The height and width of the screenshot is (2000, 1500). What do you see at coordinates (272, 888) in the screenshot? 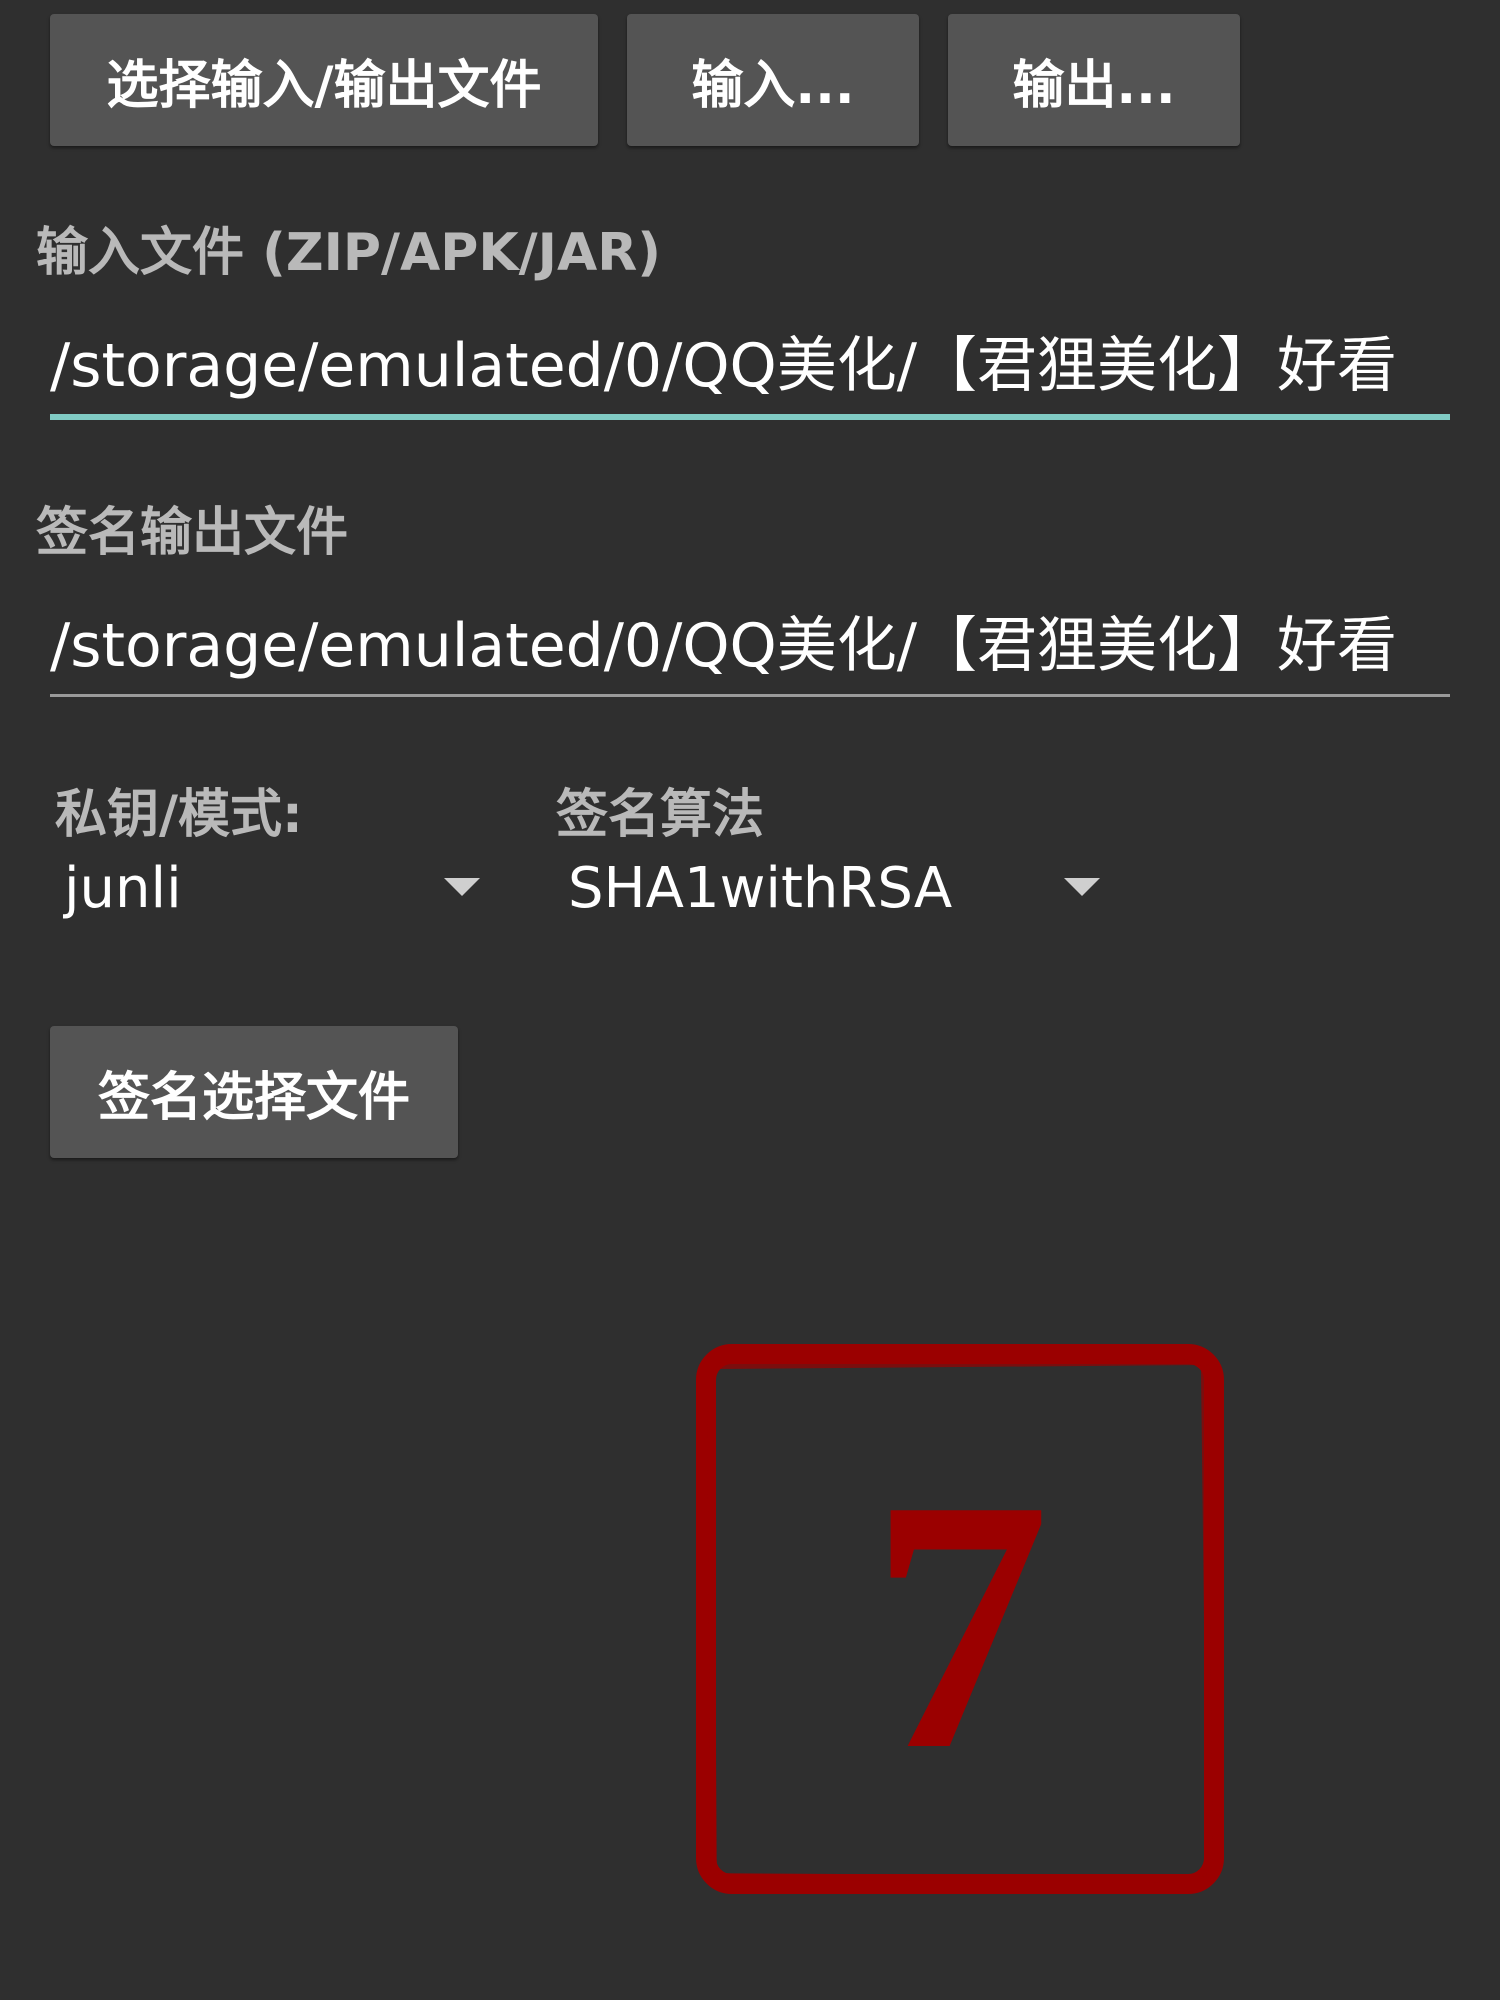
I see `key-mode-dropdown: junli` at bounding box center [272, 888].